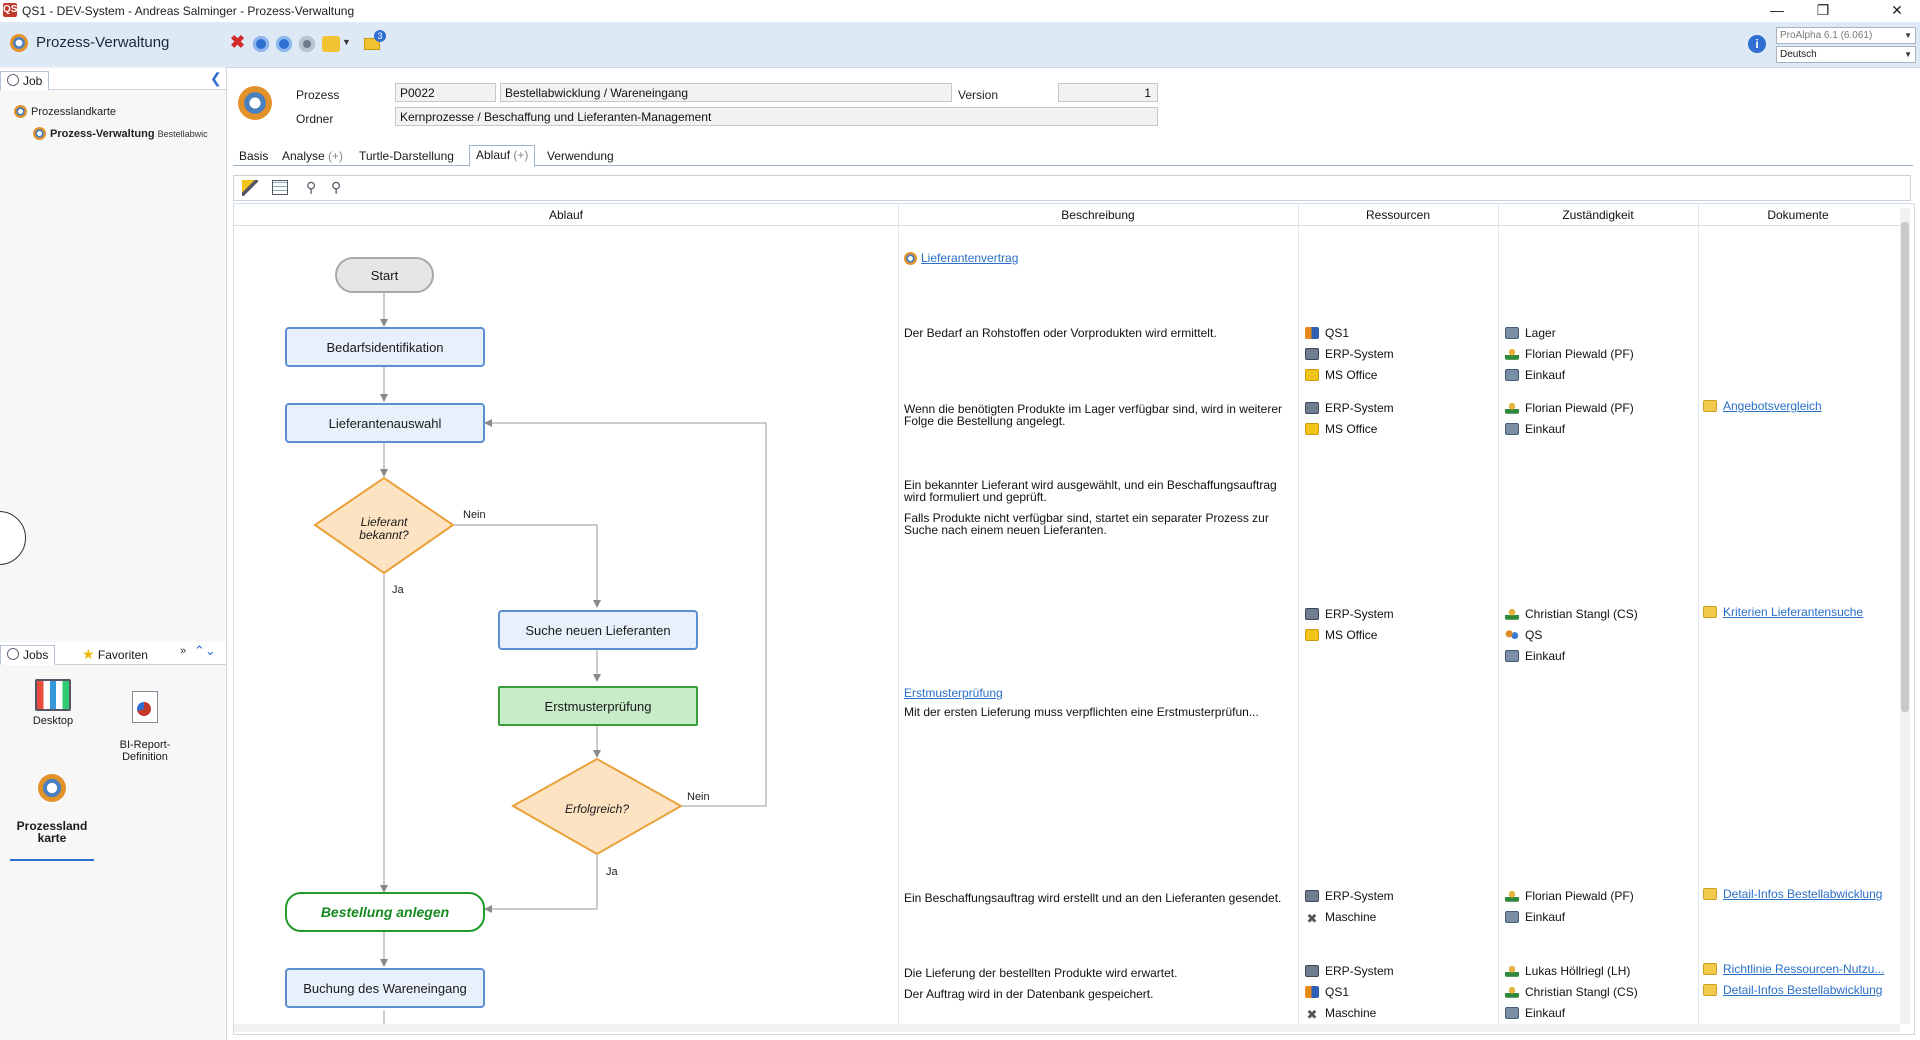 Image resolution: width=1920 pixels, height=1040 pixels. I want to click on language-select: Deutsch ▼, so click(1846, 54).